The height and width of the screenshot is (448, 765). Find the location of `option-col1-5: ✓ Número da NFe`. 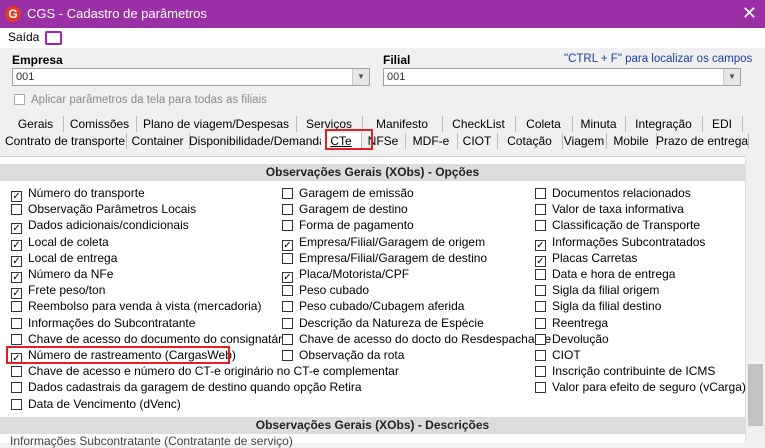

option-col1-5: ✓ Número da NFe is located at coordinates (62, 275).